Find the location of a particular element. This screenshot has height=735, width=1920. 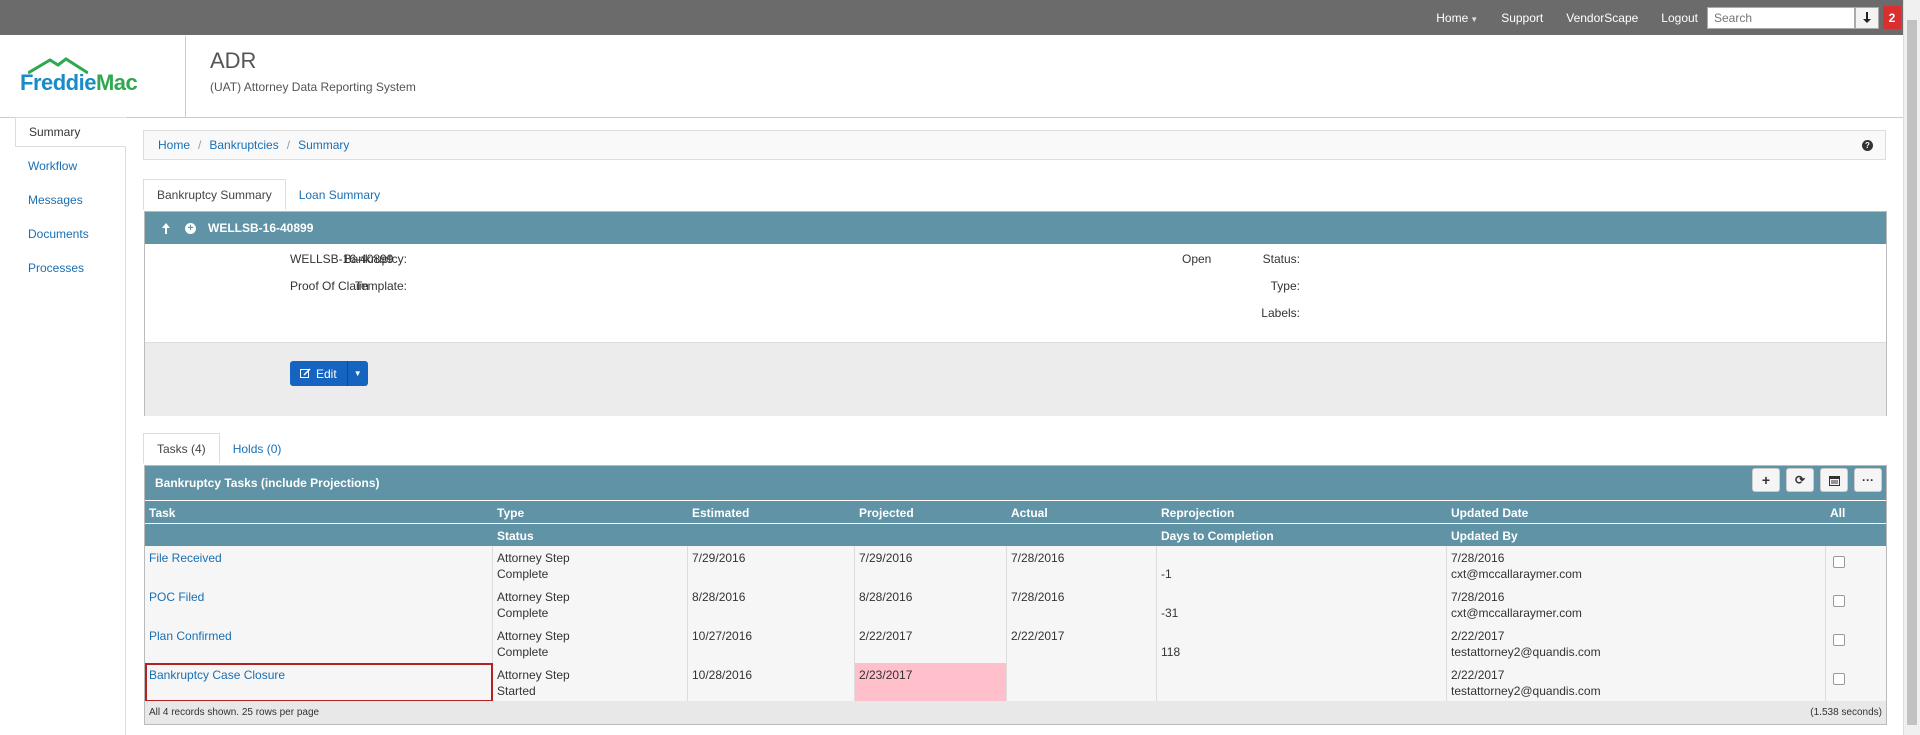

top-nav-links: Home▼ Support VendorScape Logout 2 is located at coordinates (1669, 17).